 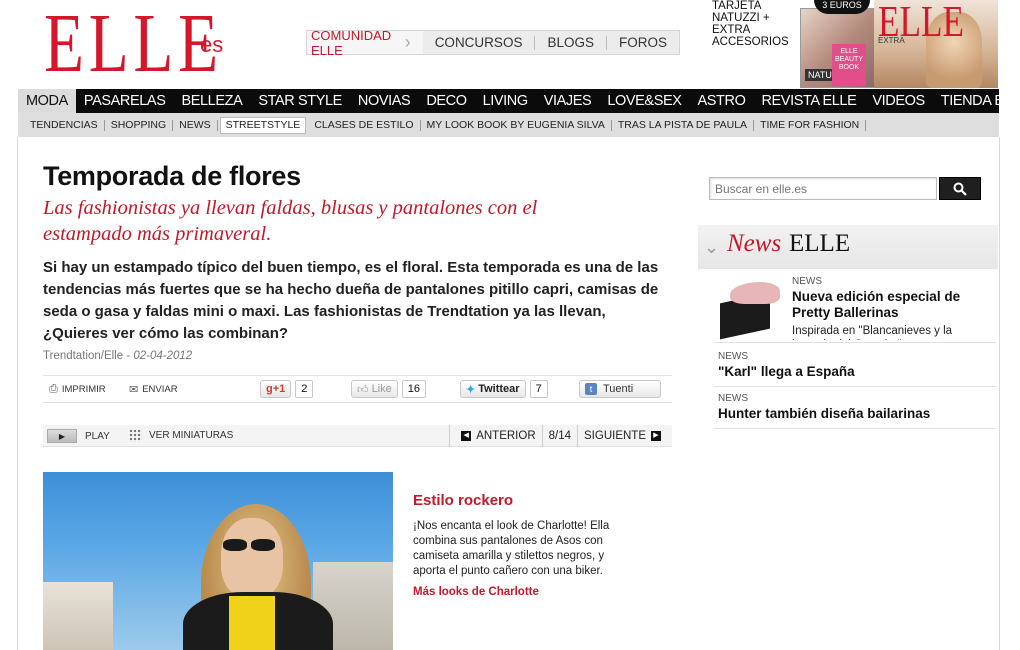 I want to click on tweet-label: Twittear, so click(x=499, y=389).